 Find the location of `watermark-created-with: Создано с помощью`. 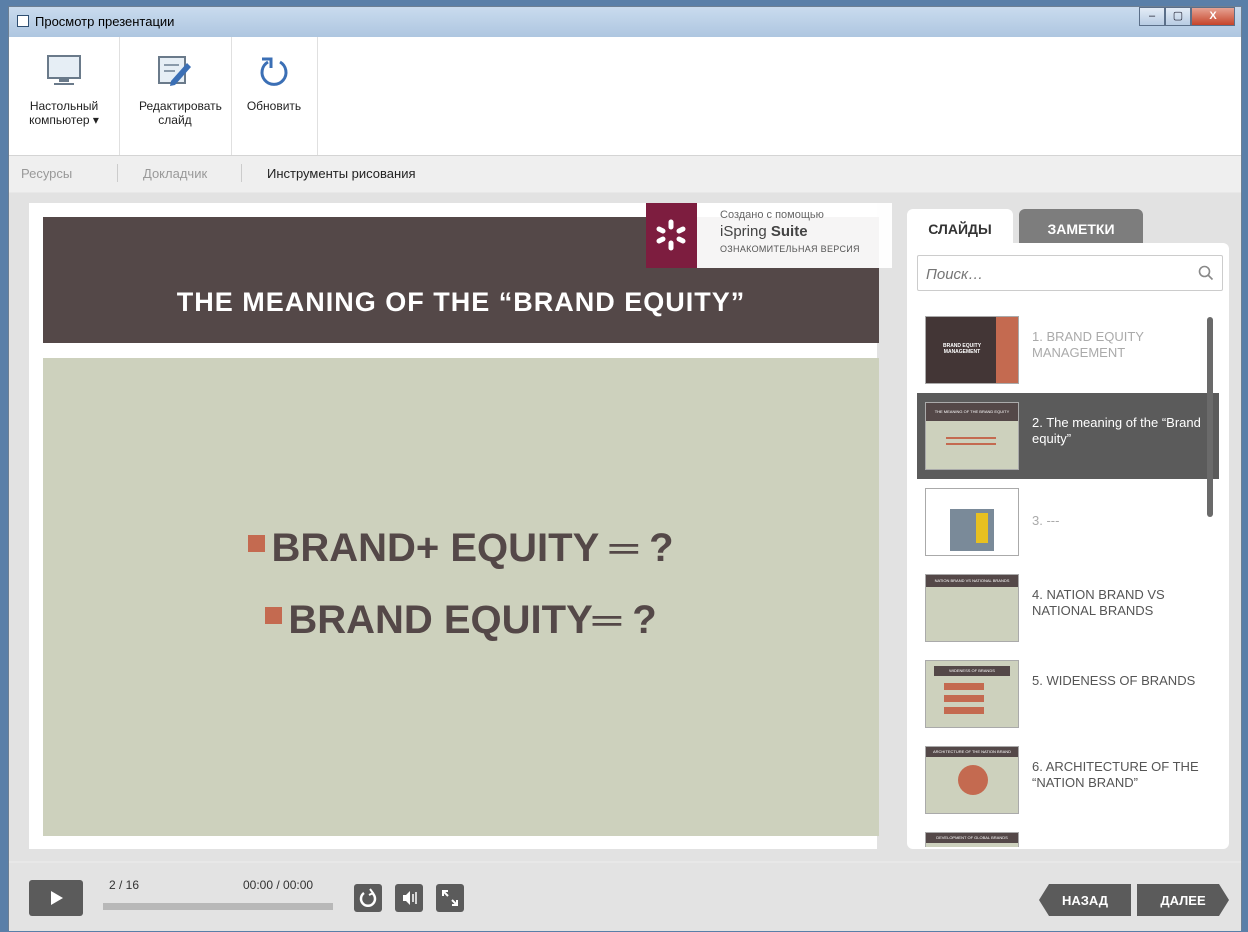

watermark-created-with: Создано с помощью is located at coordinates (772, 215).